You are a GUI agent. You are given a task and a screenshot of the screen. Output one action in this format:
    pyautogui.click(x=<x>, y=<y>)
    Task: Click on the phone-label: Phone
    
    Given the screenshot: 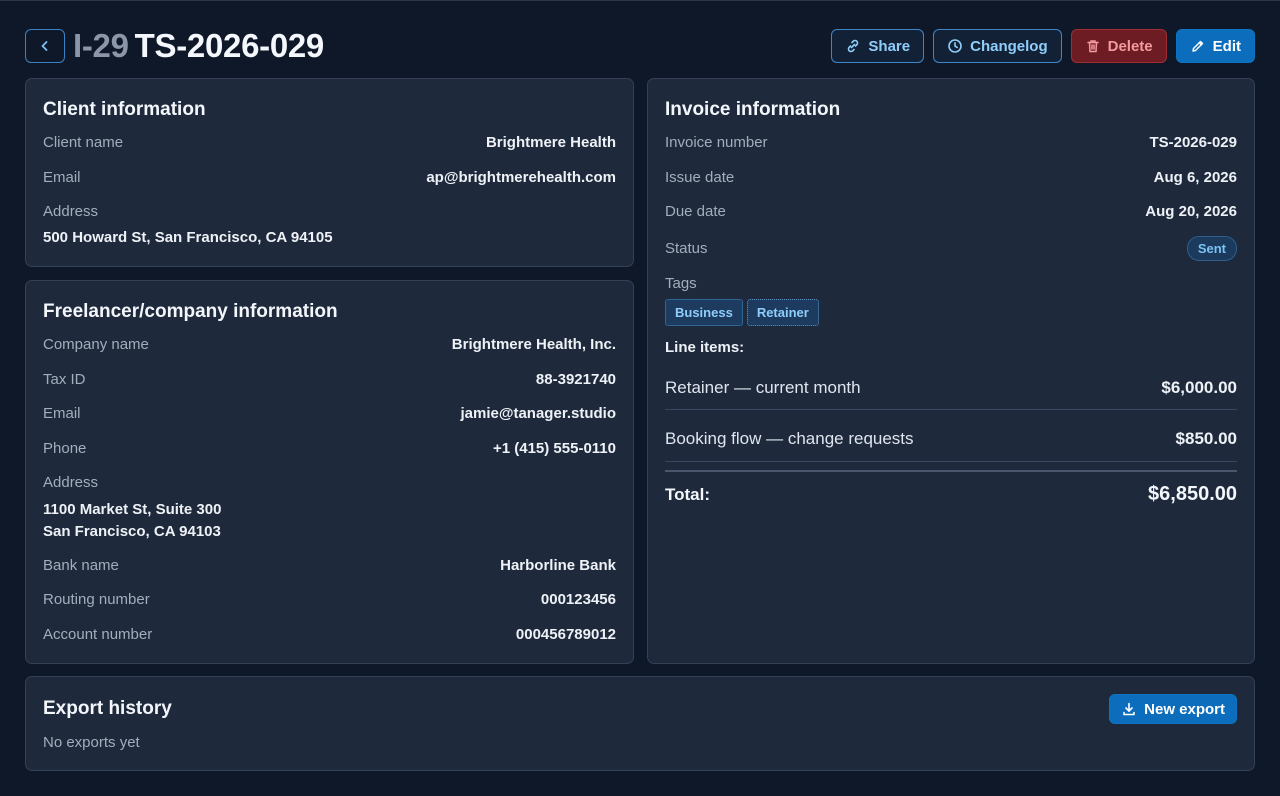 What is the action you would take?
    pyautogui.click(x=65, y=448)
    